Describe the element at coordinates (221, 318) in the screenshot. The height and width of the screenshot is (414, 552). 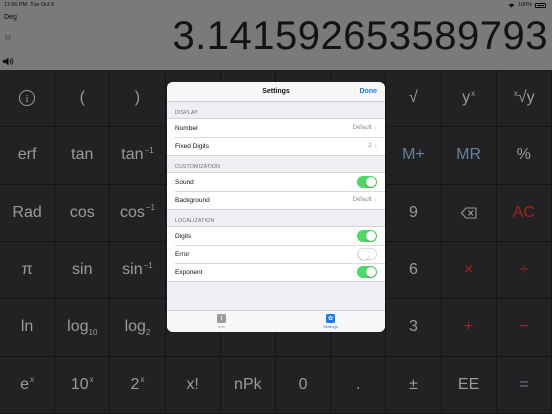
I see `info-tab-icon: i` at that location.